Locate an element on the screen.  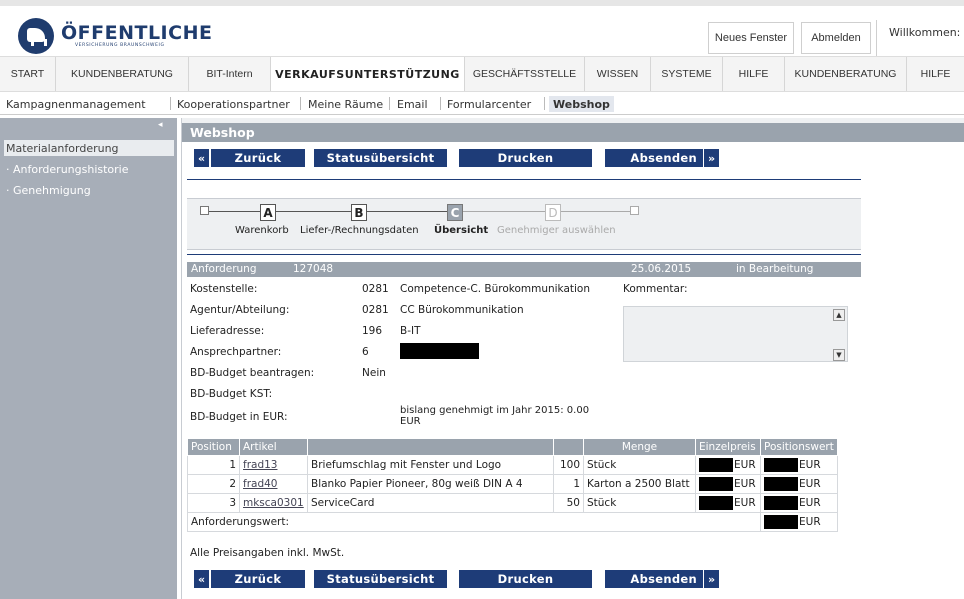
send-button-bottom: Absenden is located at coordinates (654, 579).